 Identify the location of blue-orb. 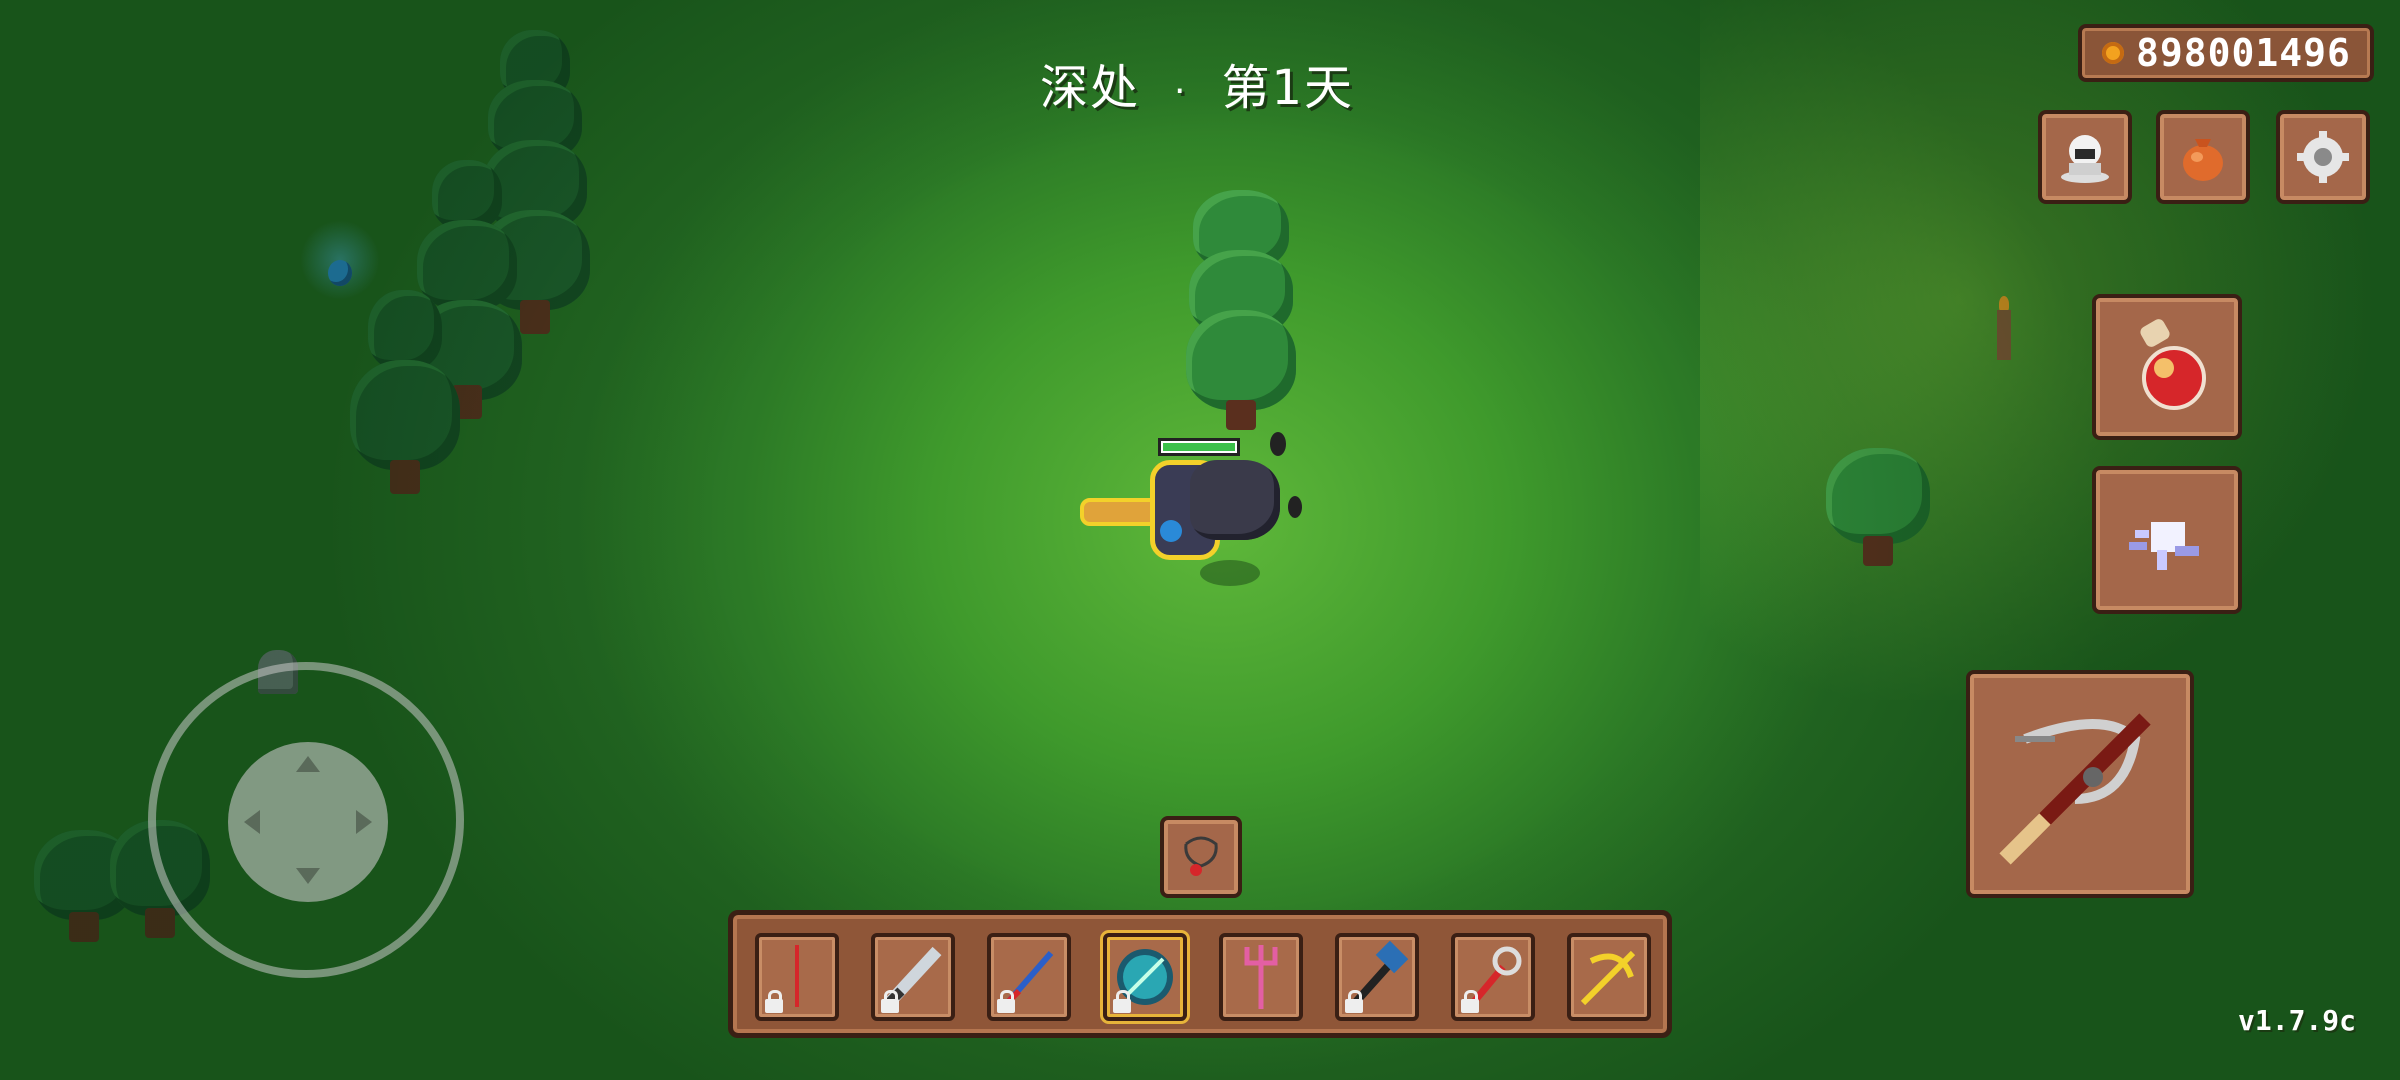
(340, 260).